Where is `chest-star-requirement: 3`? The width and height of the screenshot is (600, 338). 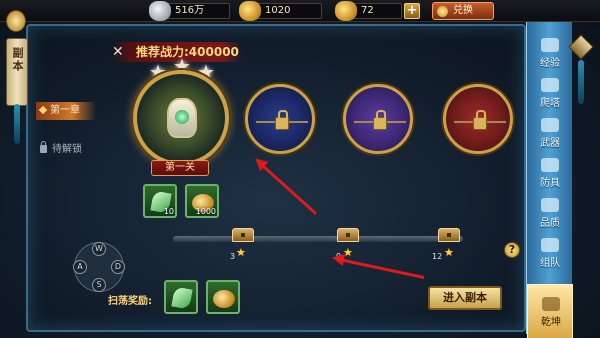 chest-star-requirement: 3 is located at coordinates (233, 256).